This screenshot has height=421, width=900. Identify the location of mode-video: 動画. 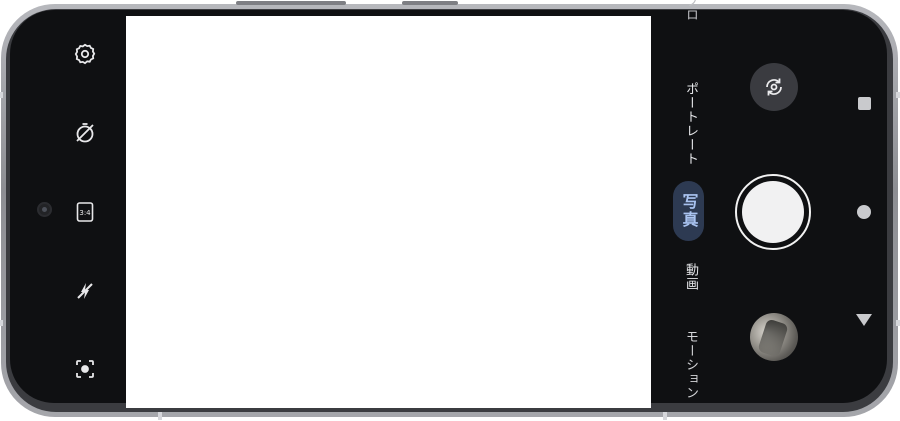
(690, 277).